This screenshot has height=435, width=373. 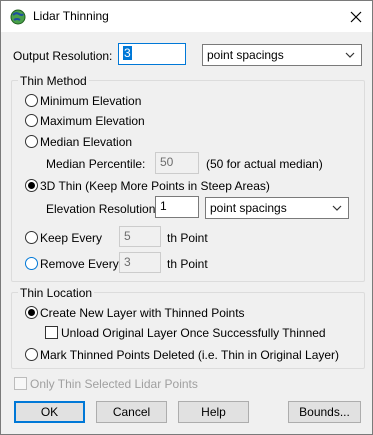 I want to click on median-percentile-label: Median Percentile:, so click(x=96, y=164).